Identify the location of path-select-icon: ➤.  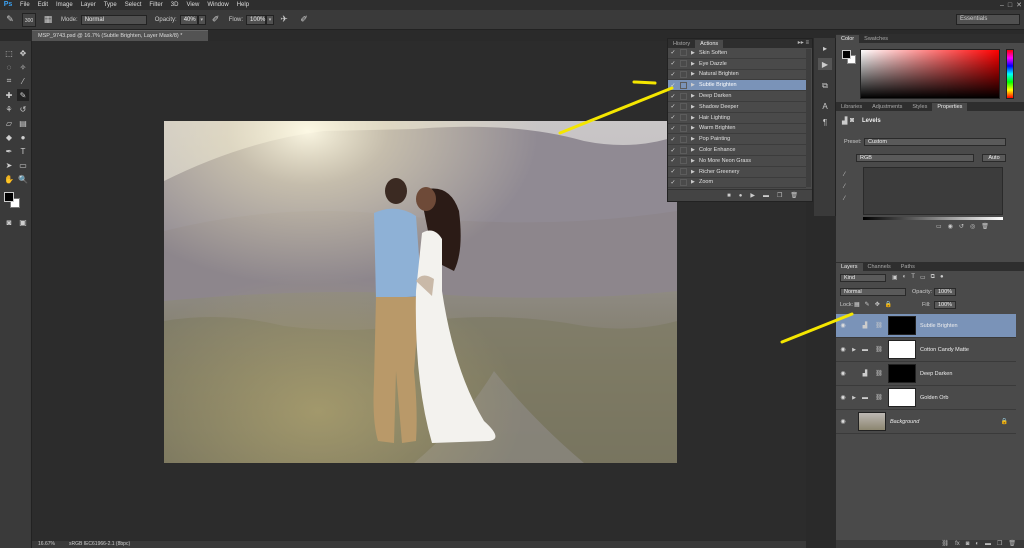
(9, 165).